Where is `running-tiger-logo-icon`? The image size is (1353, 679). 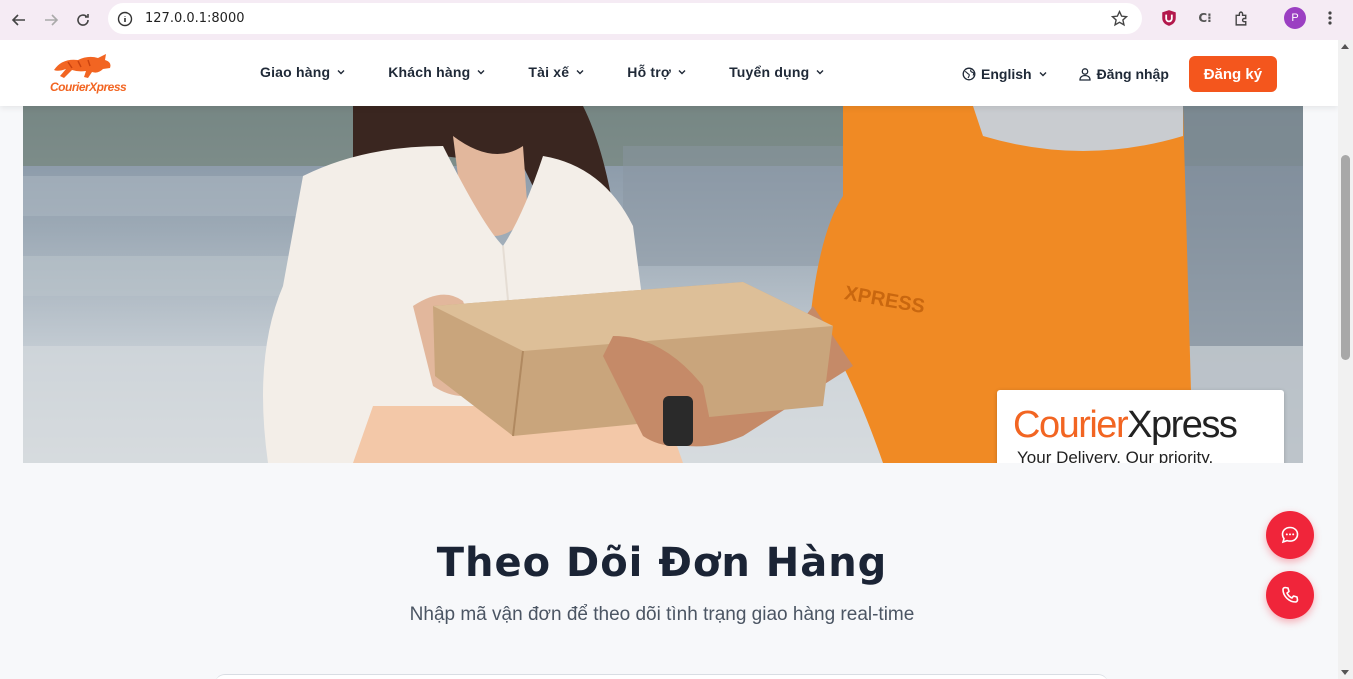
running-tiger-logo-icon is located at coordinates (82, 66).